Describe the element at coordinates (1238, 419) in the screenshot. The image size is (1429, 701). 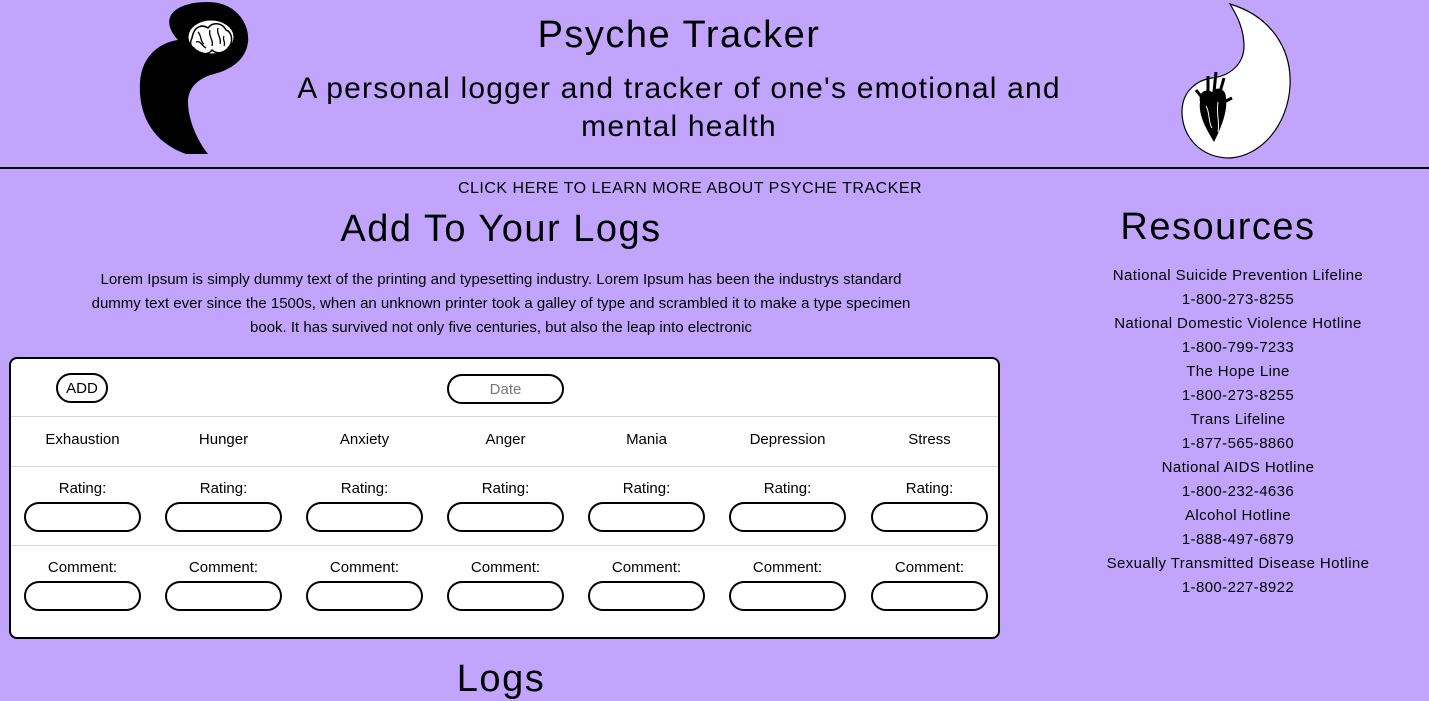
I see `resource-name: Trans Lifeline` at that location.